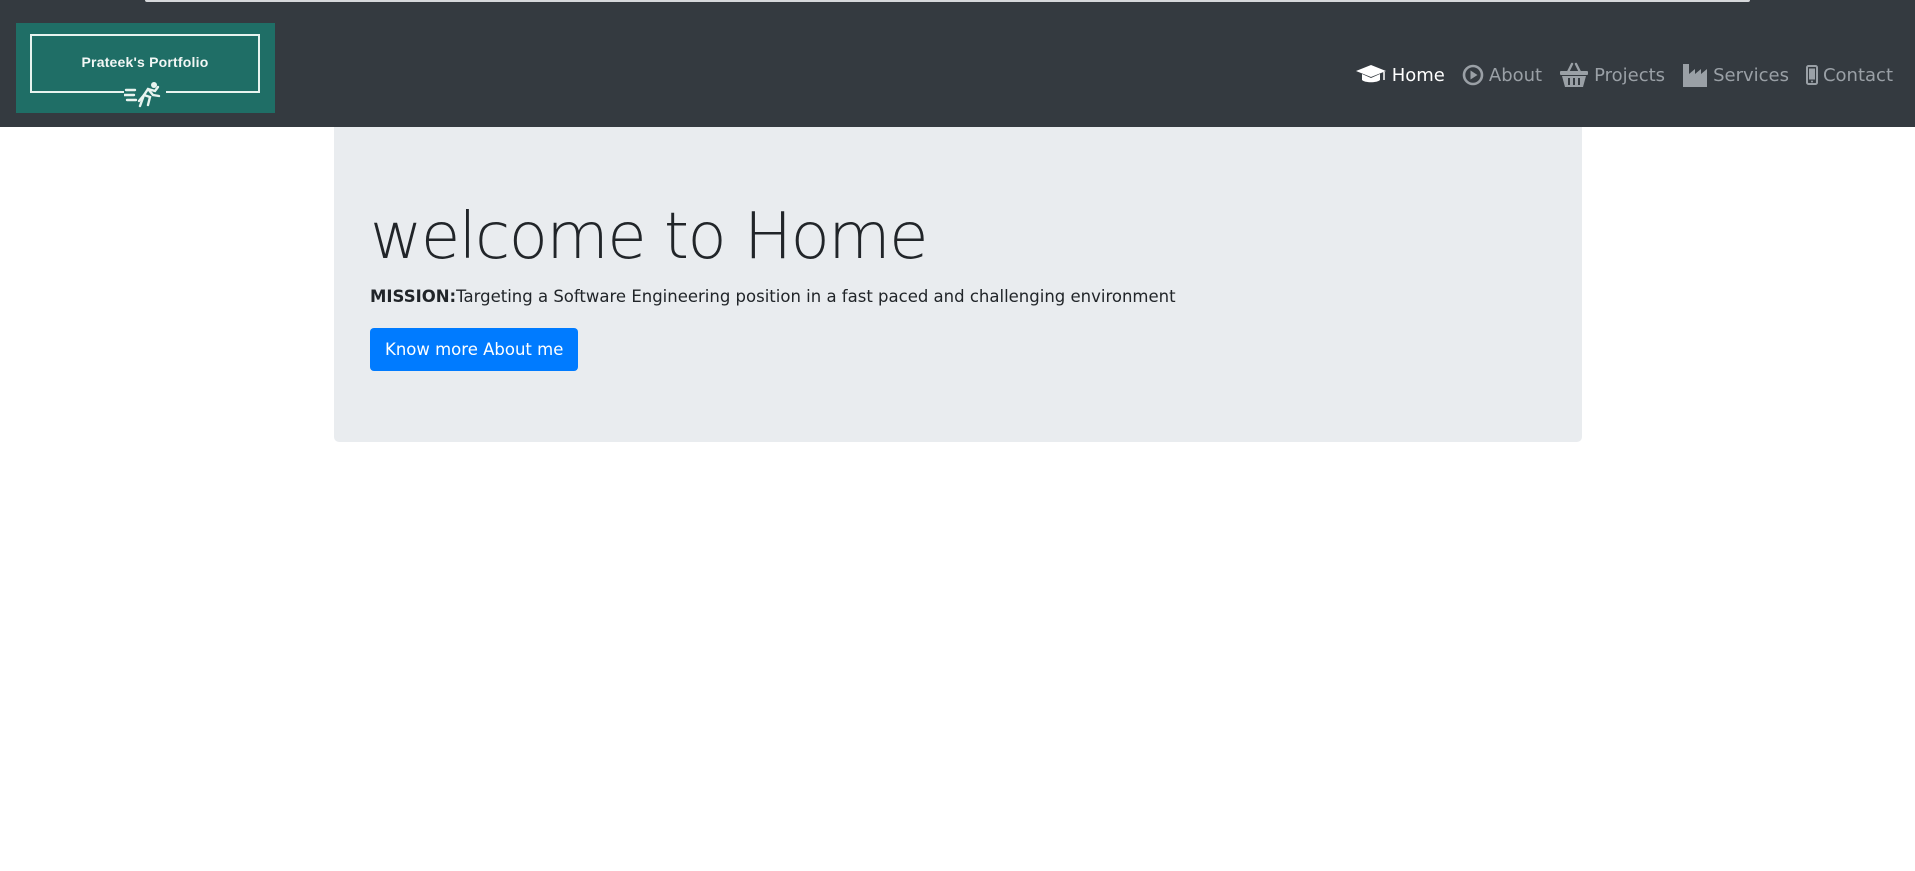 The height and width of the screenshot is (871, 1915). I want to click on graduation-cap-icon, so click(1371, 75).